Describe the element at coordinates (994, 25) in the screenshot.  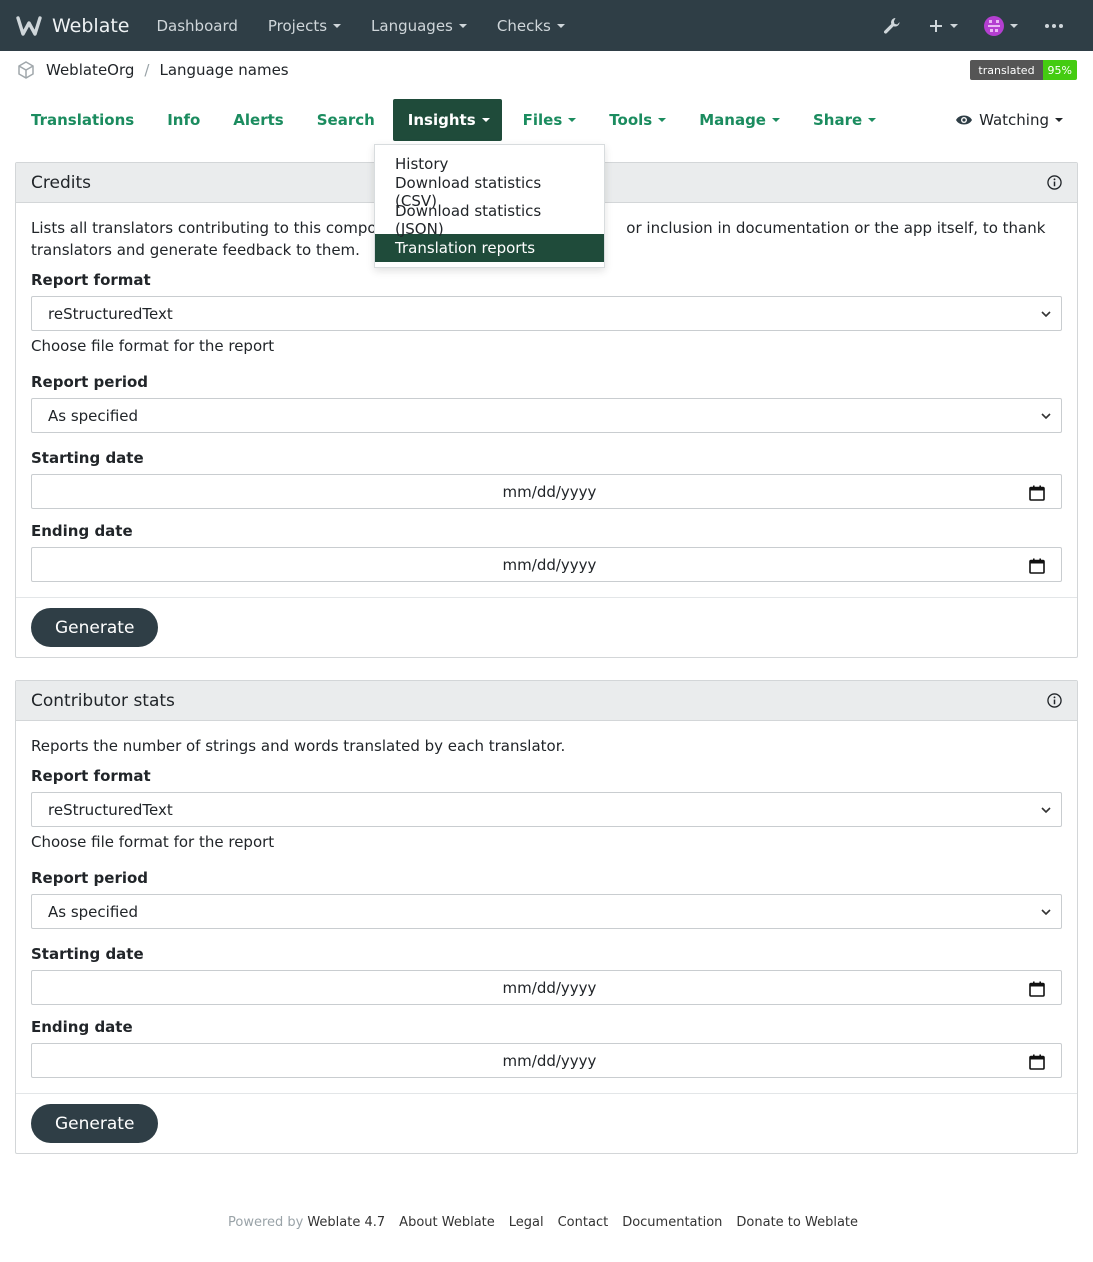
I see `avatar` at that location.